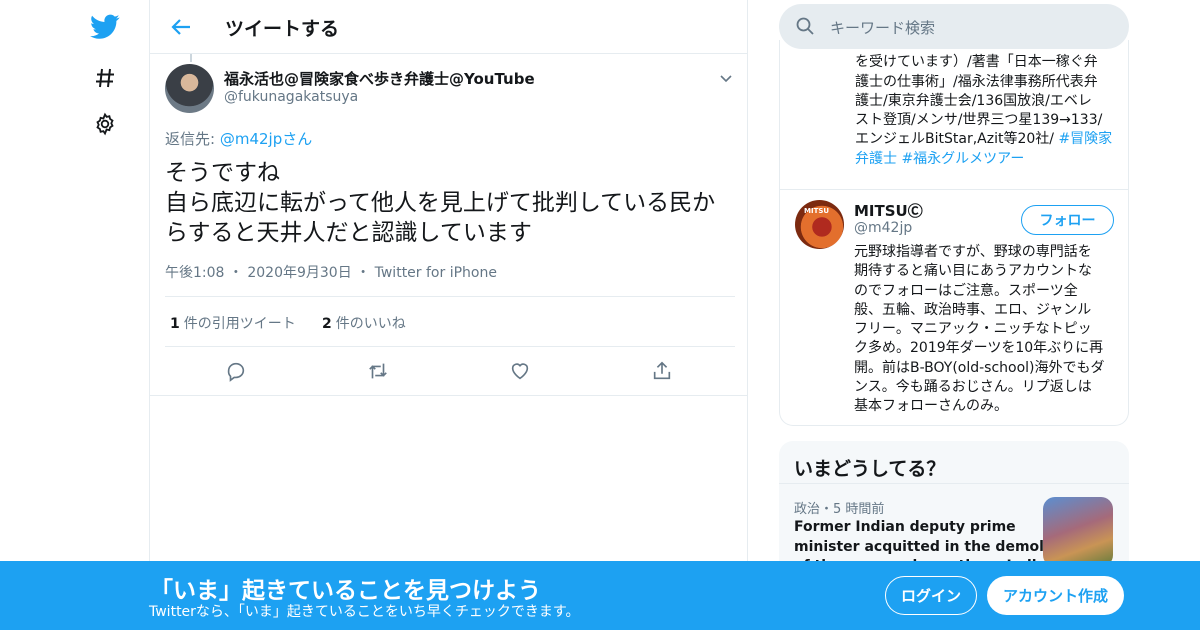  What do you see at coordinates (726, 78) in the screenshot?
I see `chevron-down-icon` at bounding box center [726, 78].